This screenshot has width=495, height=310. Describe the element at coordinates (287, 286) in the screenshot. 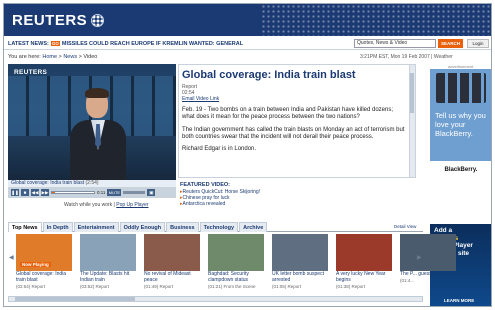

I see `thumbnail-duration: (01:05) Report` at that location.